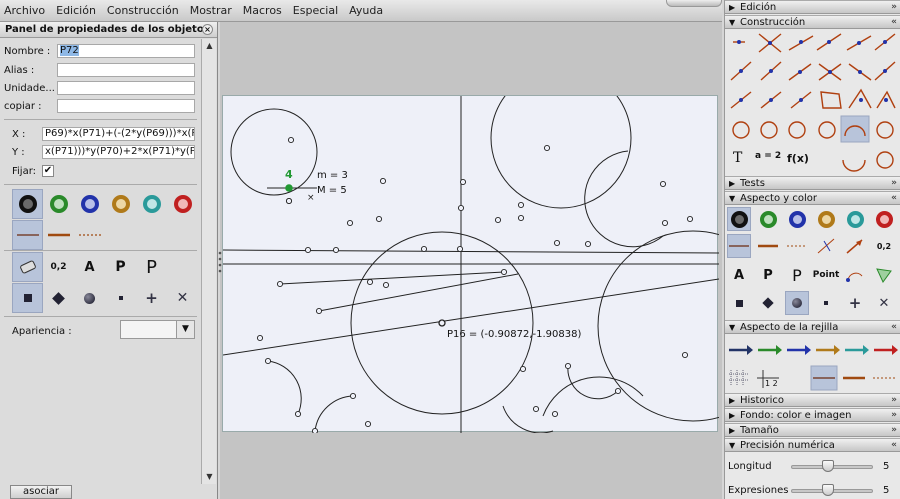 This screenshot has width=900, height=499. Describe the element at coordinates (151, 267) in the screenshot. I see `large-label-button: P` at that location.